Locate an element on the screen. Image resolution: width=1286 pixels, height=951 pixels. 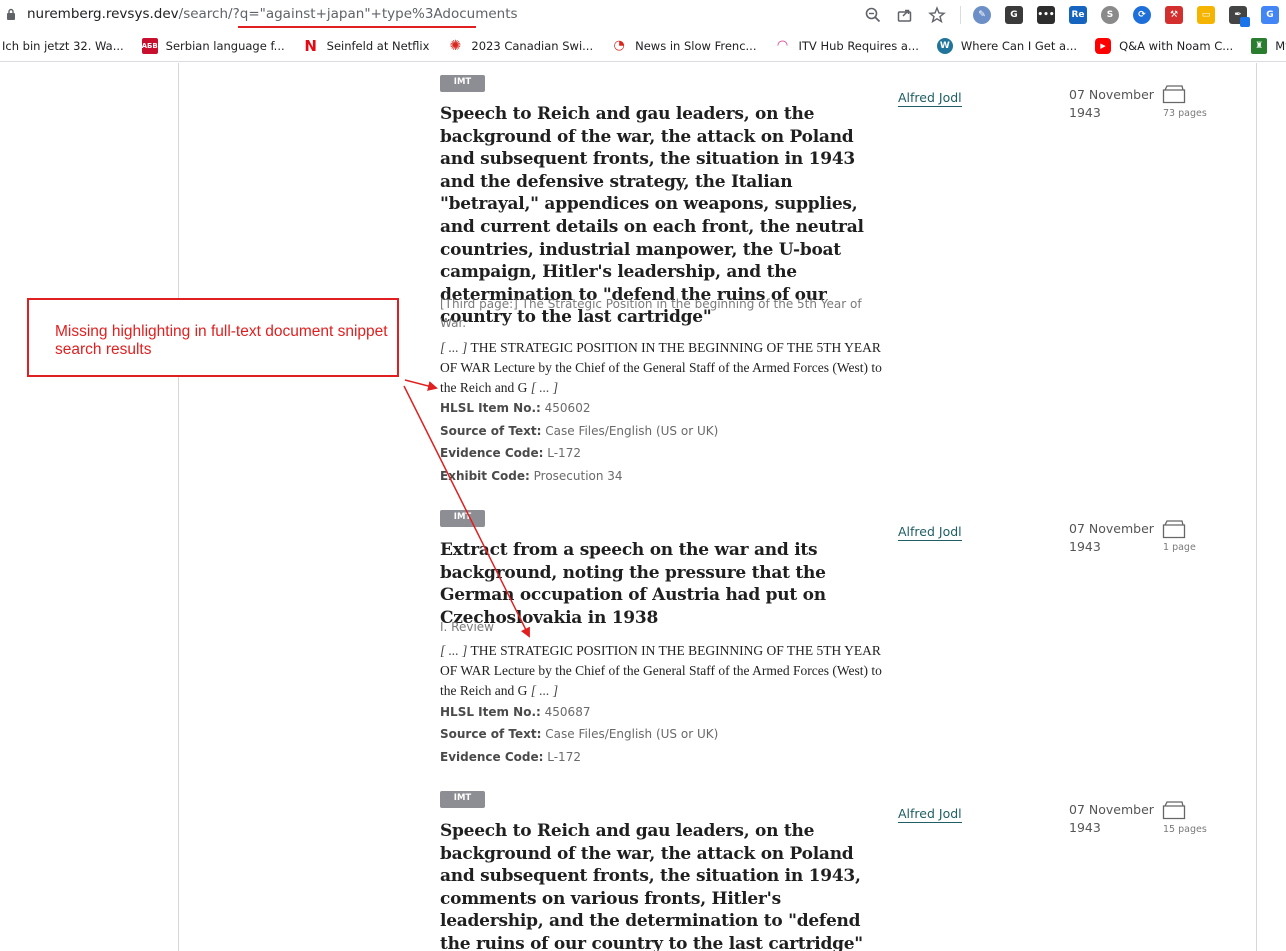
annotation-underline is located at coordinates (357, 27).